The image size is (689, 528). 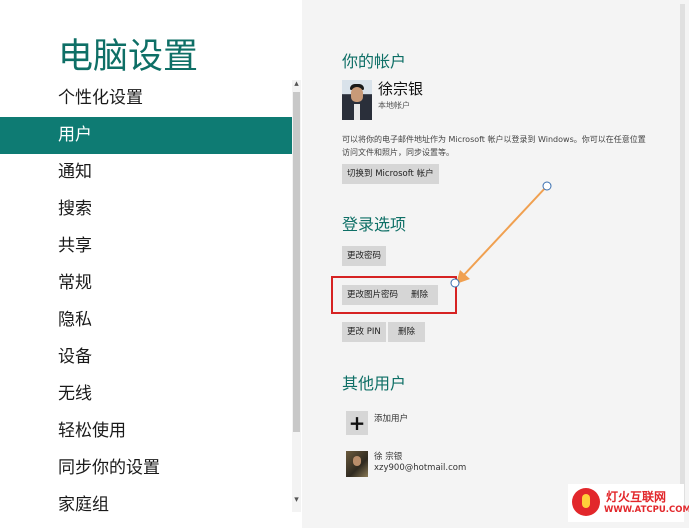 I want to click on watermark-url: WWW.ATCPU.COM, so click(x=646, y=510).